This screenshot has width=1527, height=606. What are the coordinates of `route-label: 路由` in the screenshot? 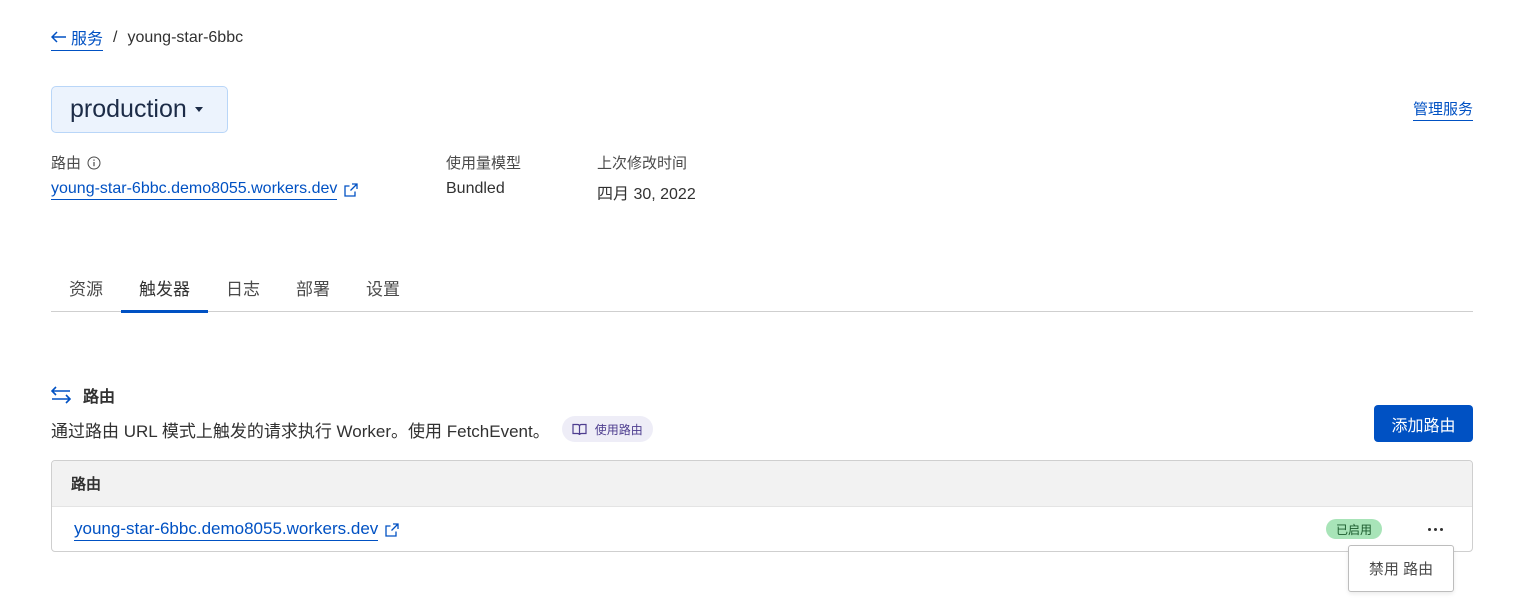 It's located at (66, 163).